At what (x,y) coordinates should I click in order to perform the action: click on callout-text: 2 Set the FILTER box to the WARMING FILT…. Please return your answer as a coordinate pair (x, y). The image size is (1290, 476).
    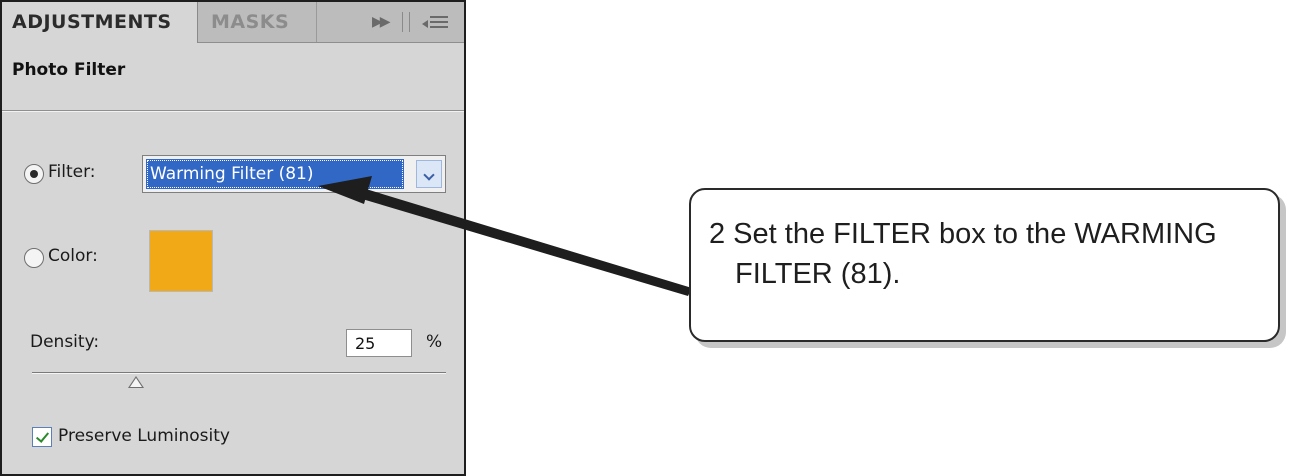
    Looking at the image, I should click on (963, 254).